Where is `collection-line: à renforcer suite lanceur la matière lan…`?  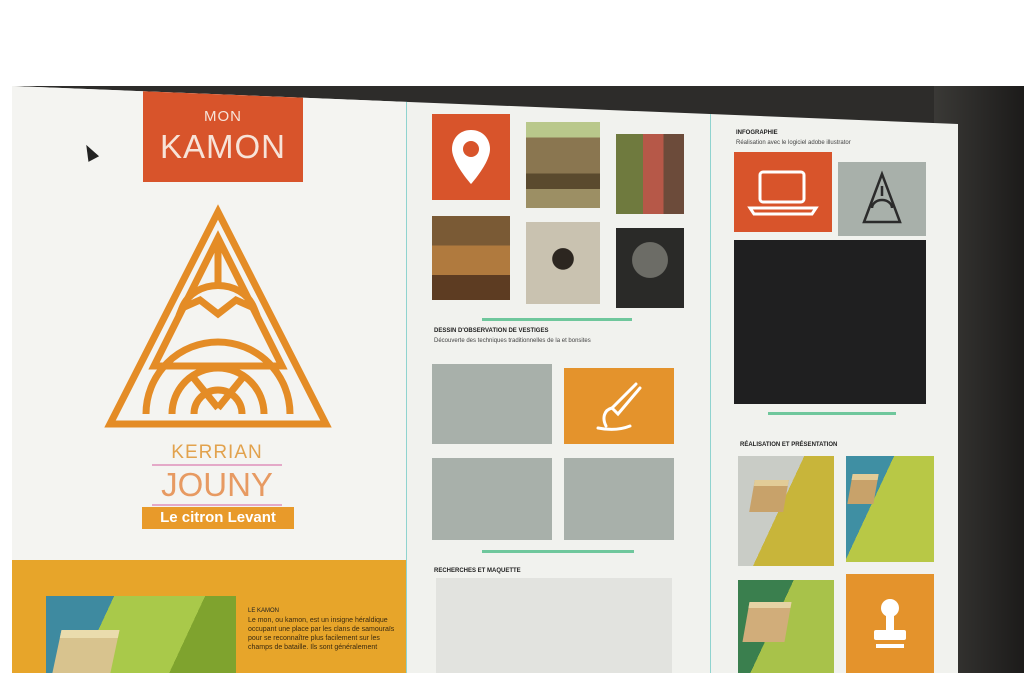
collection-line: à renforcer suite lanceur la matière lan… is located at coordinates (506, 101).